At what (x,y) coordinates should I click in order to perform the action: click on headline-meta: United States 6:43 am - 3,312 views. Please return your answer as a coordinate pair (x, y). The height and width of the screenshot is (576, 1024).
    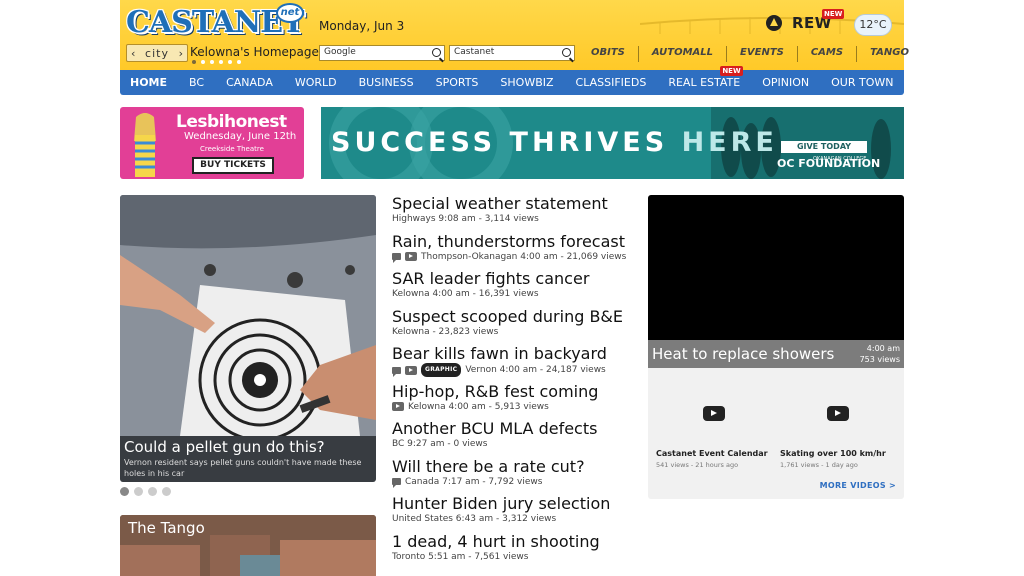
    Looking at the image, I should click on (512, 519).